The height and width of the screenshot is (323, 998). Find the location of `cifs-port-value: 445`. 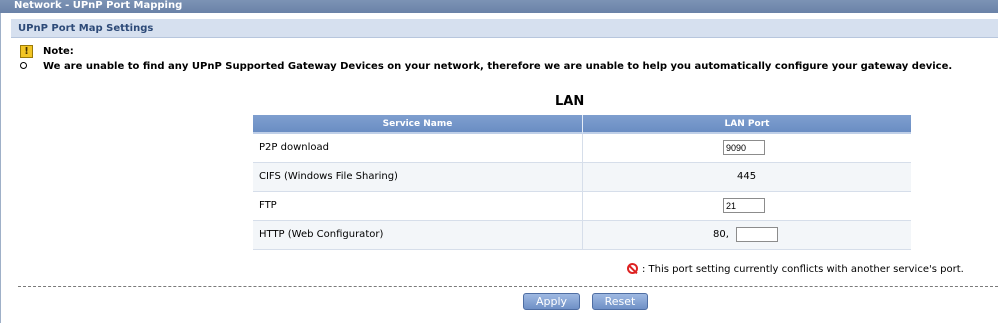

cifs-port-value: 445 is located at coordinates (747, 176).